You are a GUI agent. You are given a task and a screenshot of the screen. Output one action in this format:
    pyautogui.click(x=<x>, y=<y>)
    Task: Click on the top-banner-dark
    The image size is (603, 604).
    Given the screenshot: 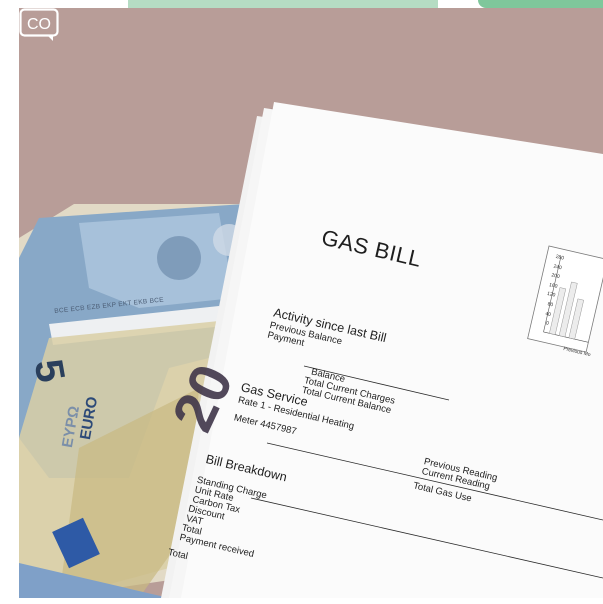 What is the action you would take?
    pyautogui.click(x=540, y=4)
    